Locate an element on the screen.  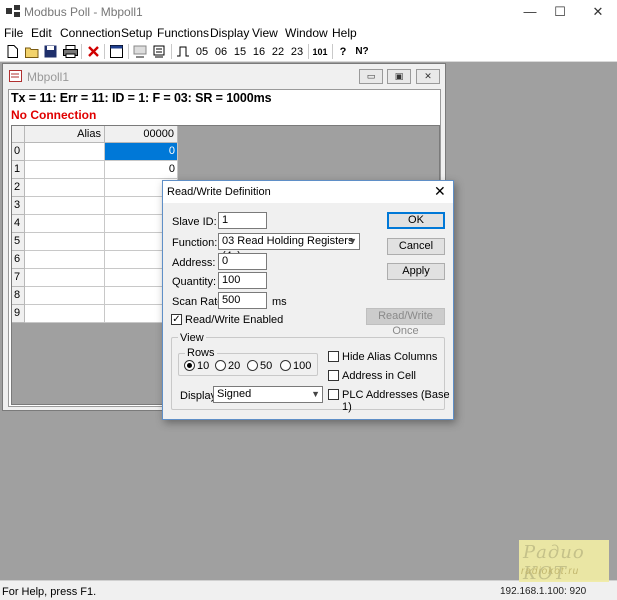
mbpoll-doc-icon is located at coordinates (15, 76).